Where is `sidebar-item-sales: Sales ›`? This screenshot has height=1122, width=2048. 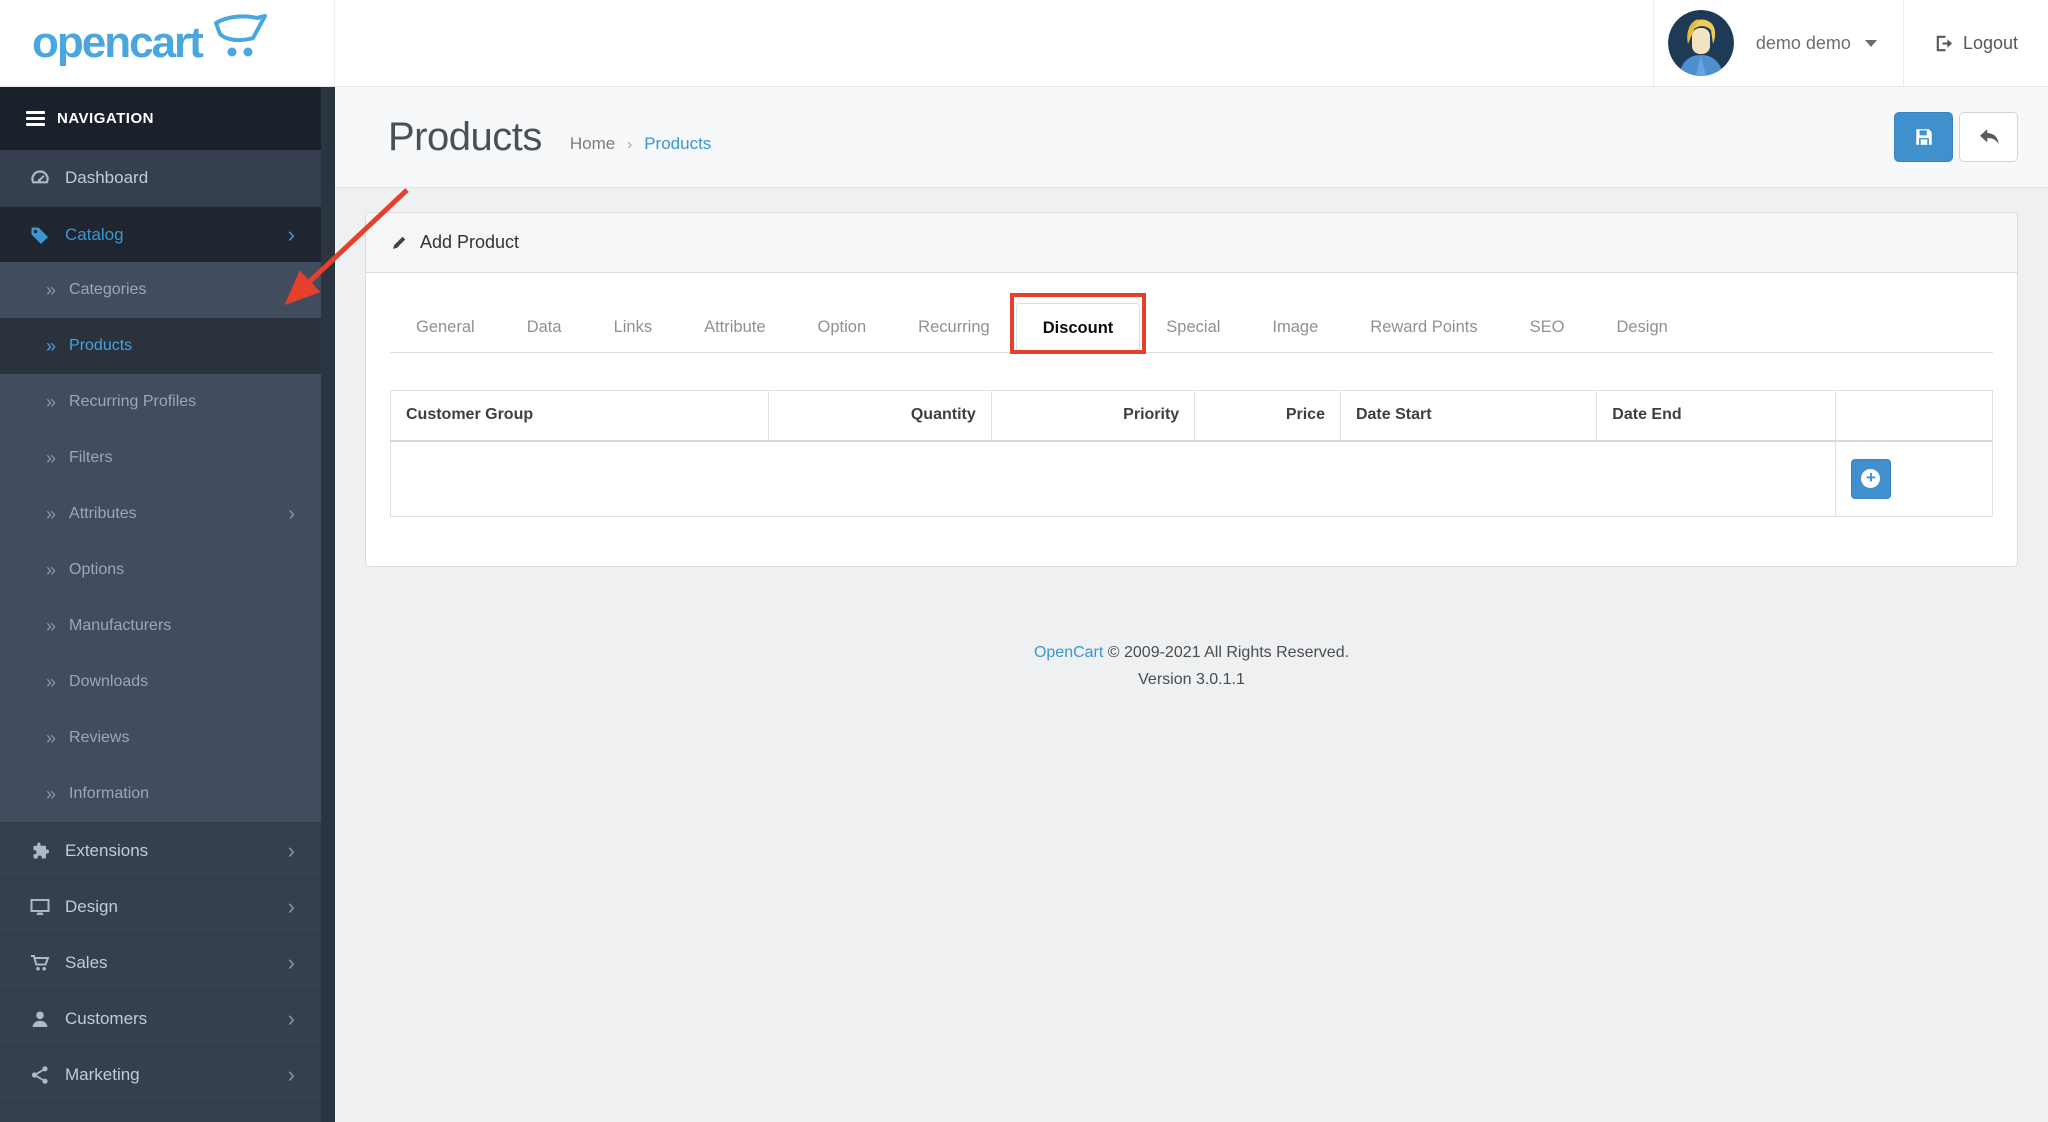
sidebar-item-sales: Sales › is located at coordinates (160, 962).